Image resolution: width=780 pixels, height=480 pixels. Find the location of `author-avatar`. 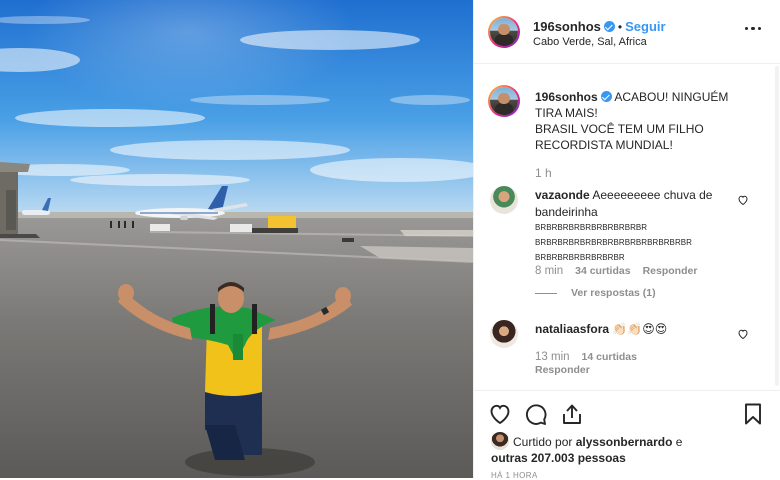

author-avatar is located at coordinates (504, 32).